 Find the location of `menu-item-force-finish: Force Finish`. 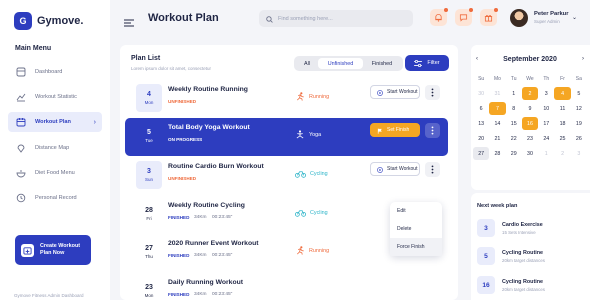

menu-item-force-finish: Force Finish is located at coordinates (416, 247).